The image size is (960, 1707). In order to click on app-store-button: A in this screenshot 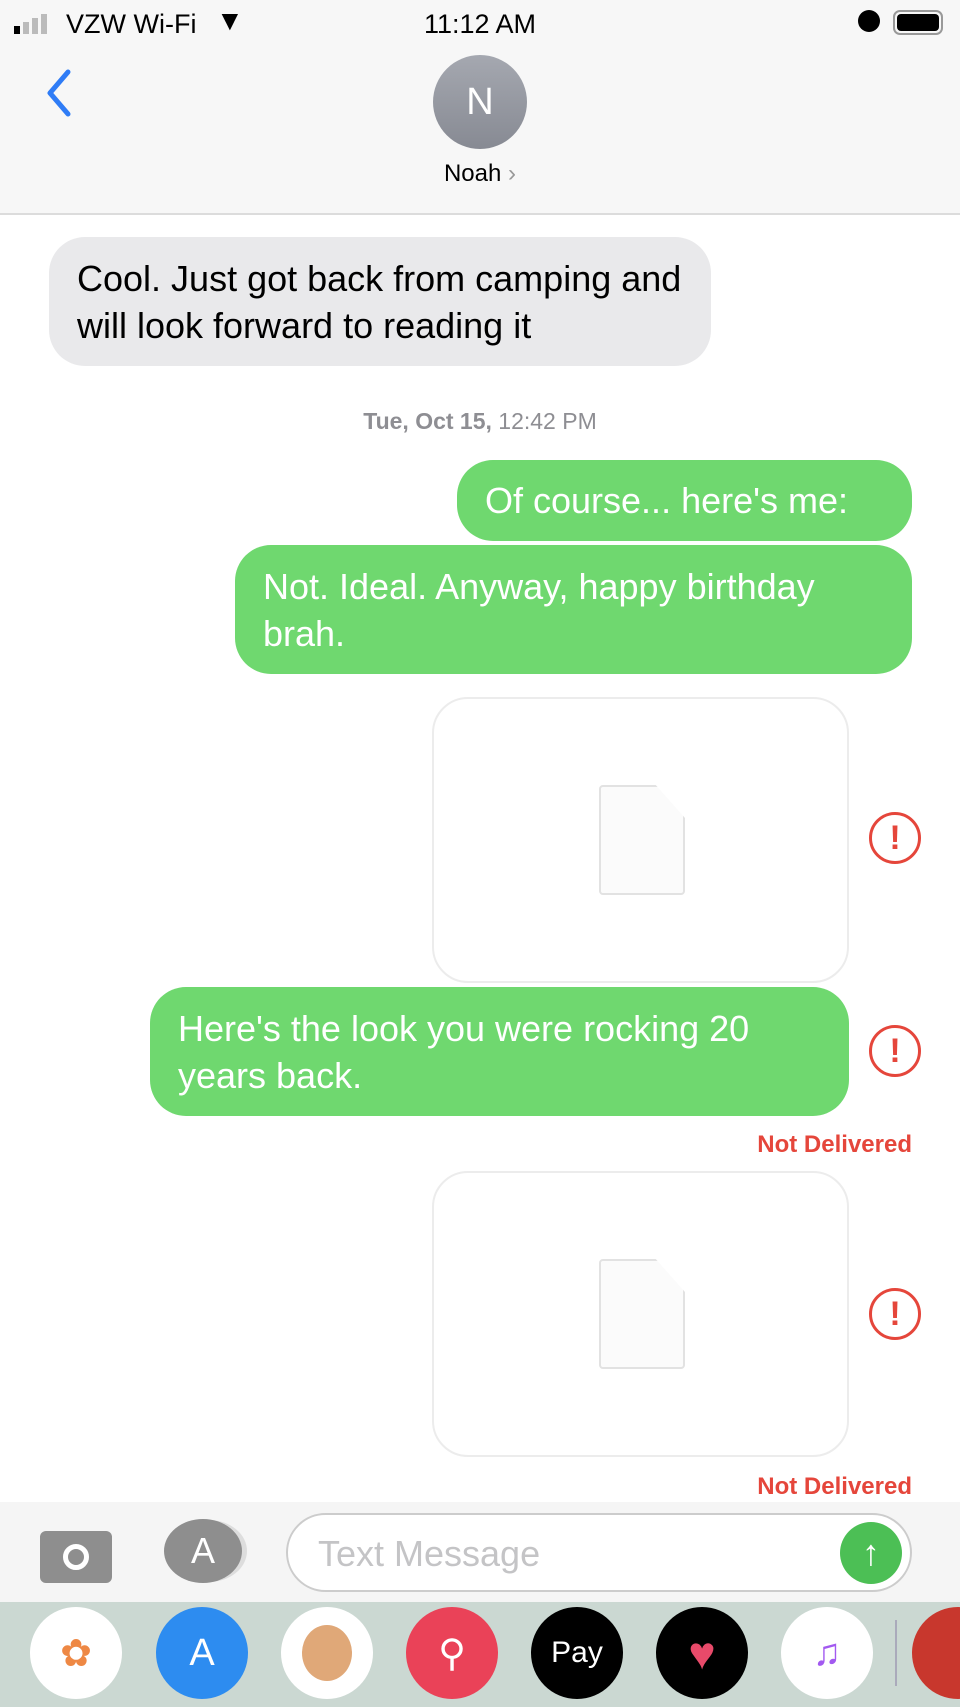, I will do `click(203, 1551)`.